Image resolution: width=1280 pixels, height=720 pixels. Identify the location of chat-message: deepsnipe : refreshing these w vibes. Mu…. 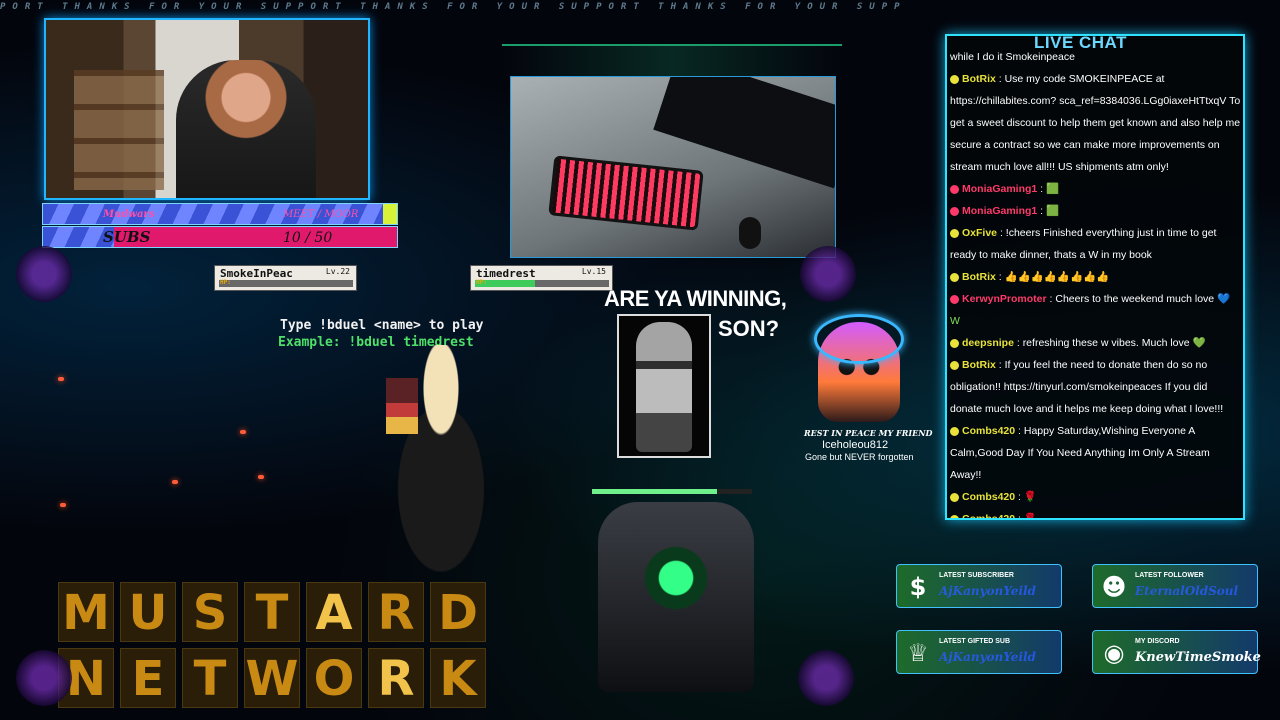
(1096, 343).